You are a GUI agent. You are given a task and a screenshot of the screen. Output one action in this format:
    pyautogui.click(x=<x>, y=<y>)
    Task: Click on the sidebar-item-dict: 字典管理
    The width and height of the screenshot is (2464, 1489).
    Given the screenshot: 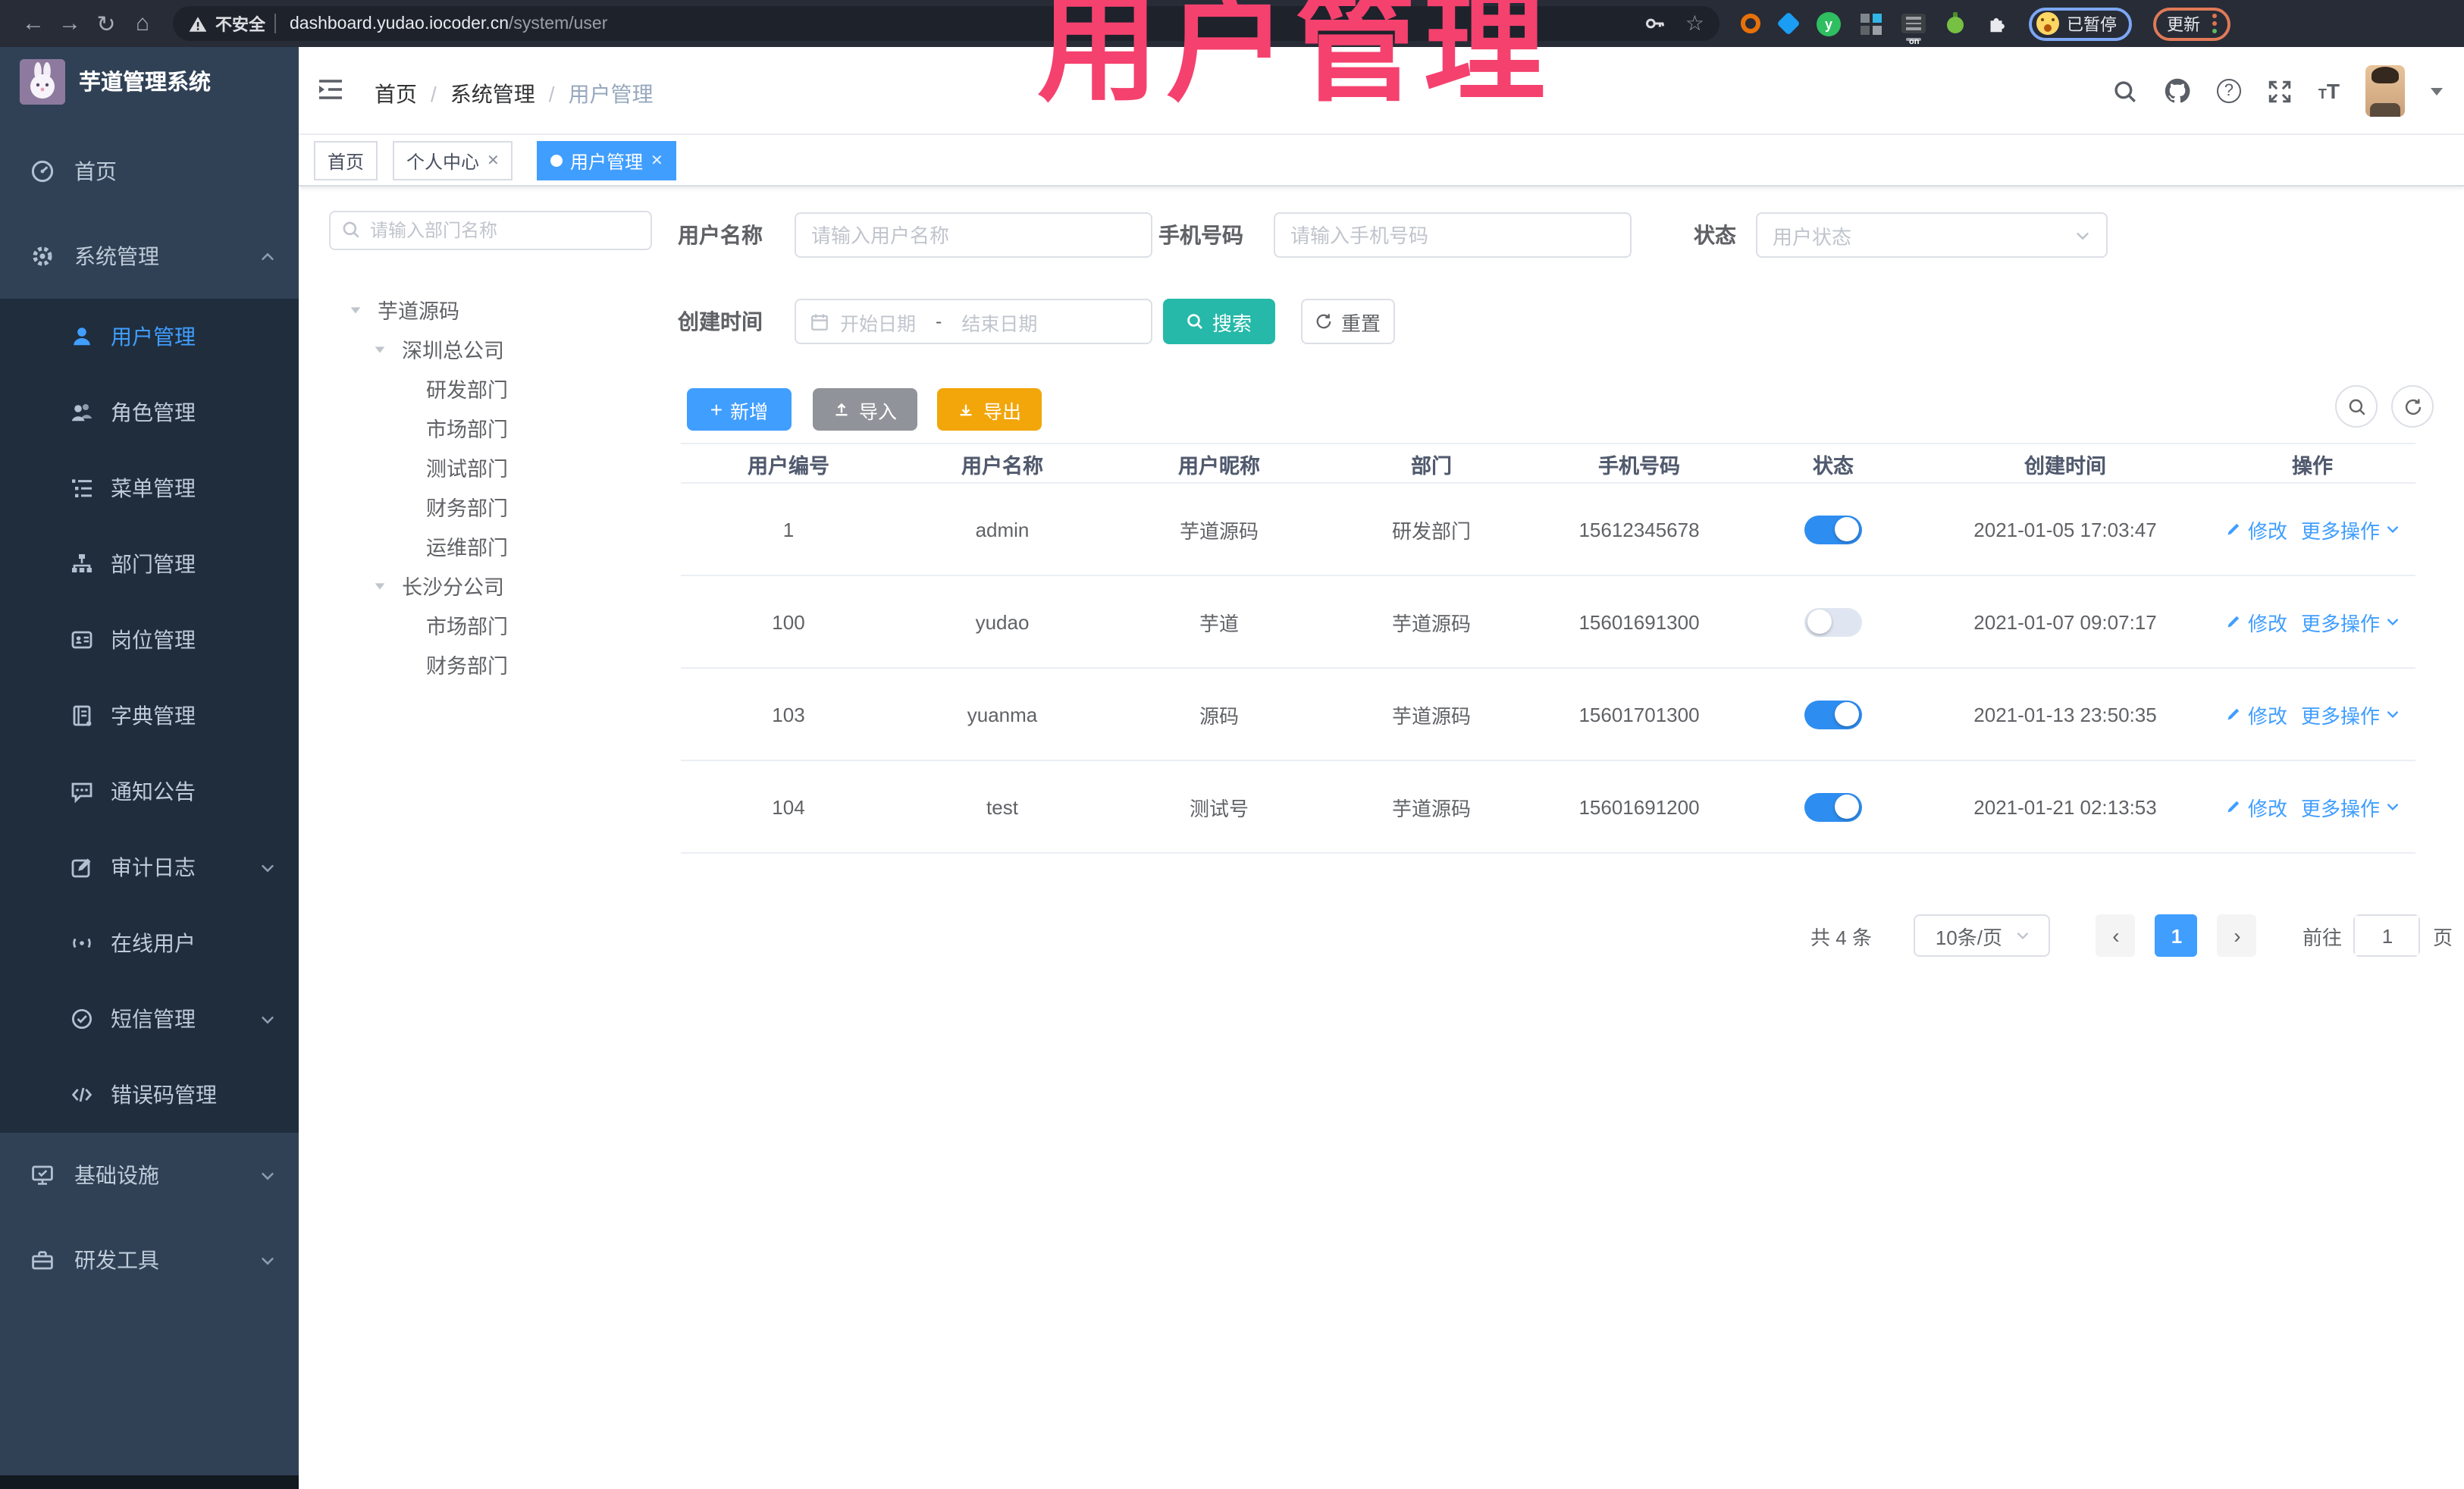 What is the action you would take?
    pyautogui.click(x=150, y=716)
    